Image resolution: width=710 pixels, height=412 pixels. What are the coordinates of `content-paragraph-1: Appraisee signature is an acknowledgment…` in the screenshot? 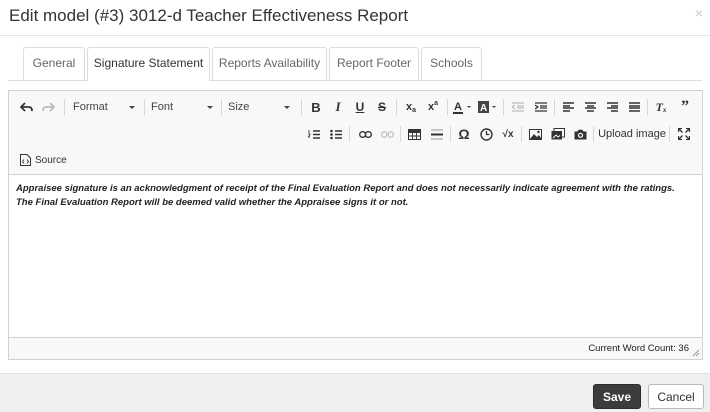 It's located at (345, 188).